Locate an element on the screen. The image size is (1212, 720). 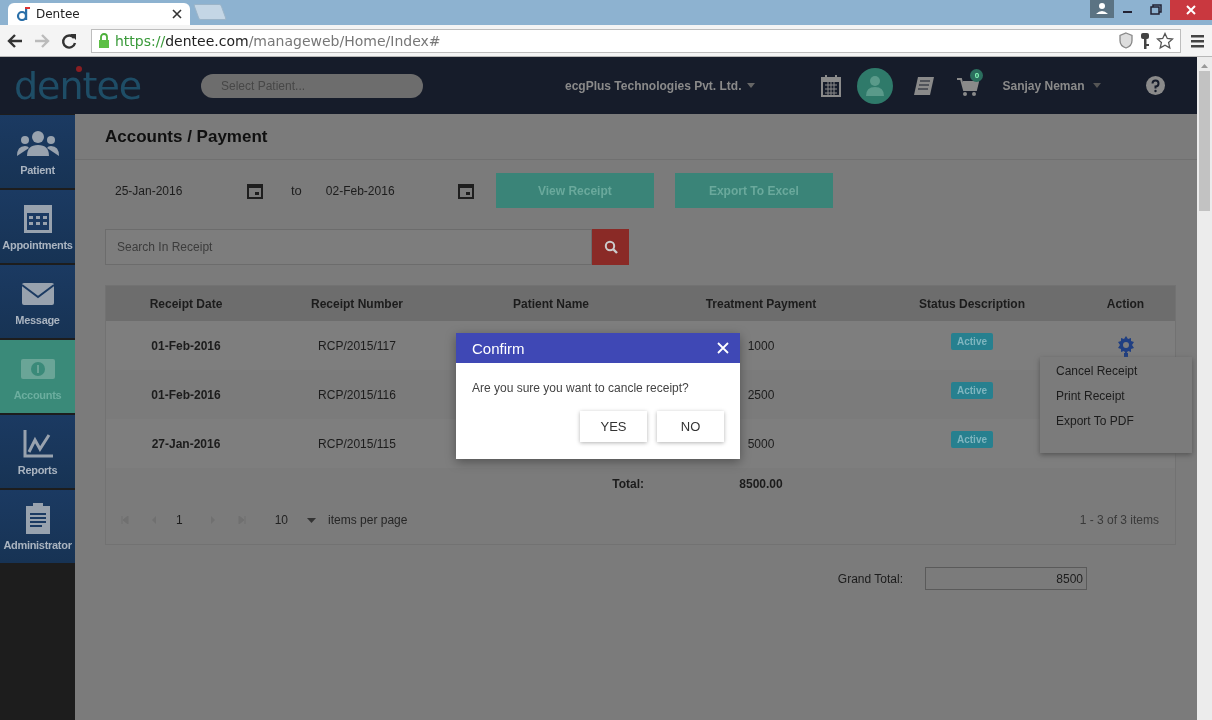
no-button: NO is located at coordinates (690, 426).